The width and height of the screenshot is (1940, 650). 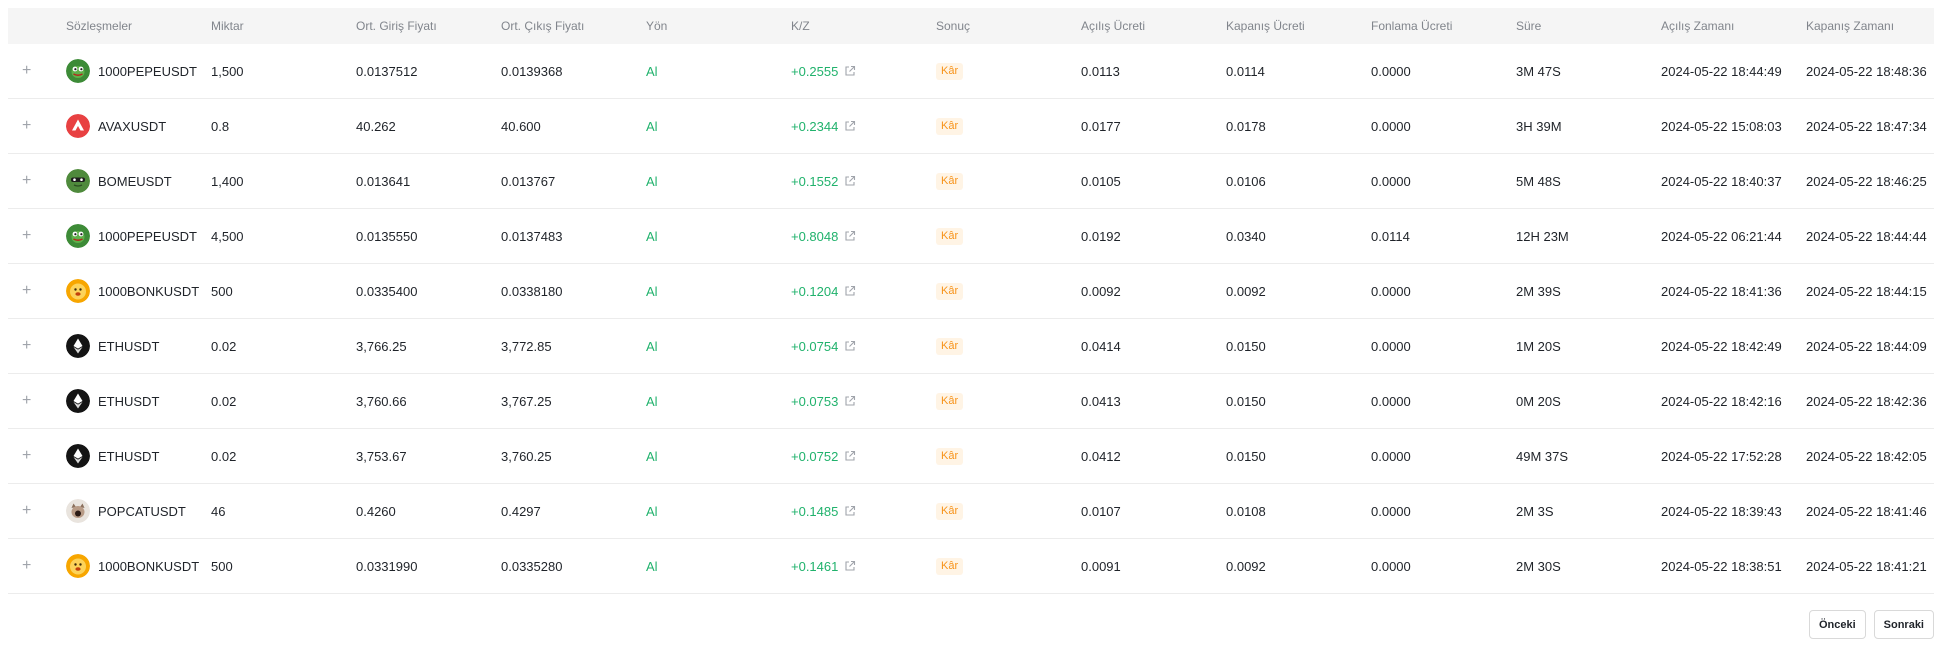 What do you see at coordinates (138, 126) in the screenshot?
I see `symbol-cell: AVAXUSDT` at bounding box center [138, 126].